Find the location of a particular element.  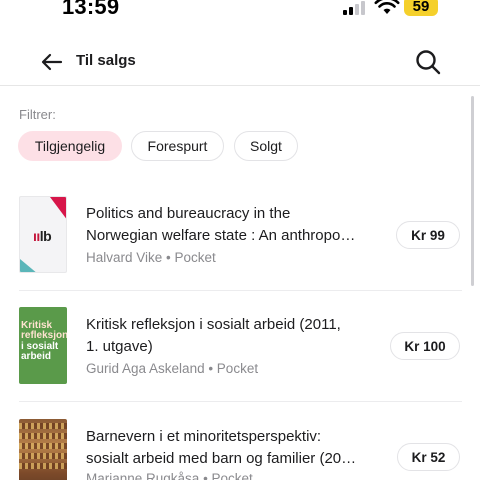

price-badge: Kr 52 is located at coordinates (428, 457).